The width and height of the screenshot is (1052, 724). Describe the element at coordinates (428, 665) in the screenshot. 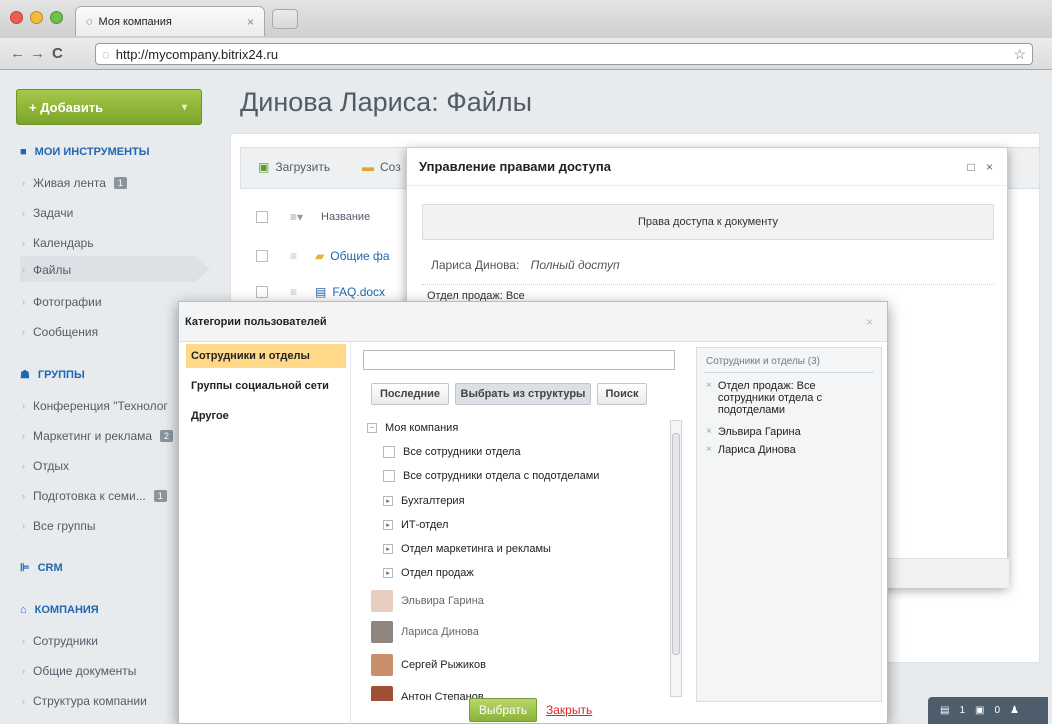

I see `tree-person: Сергей Рыжиков` at that location.